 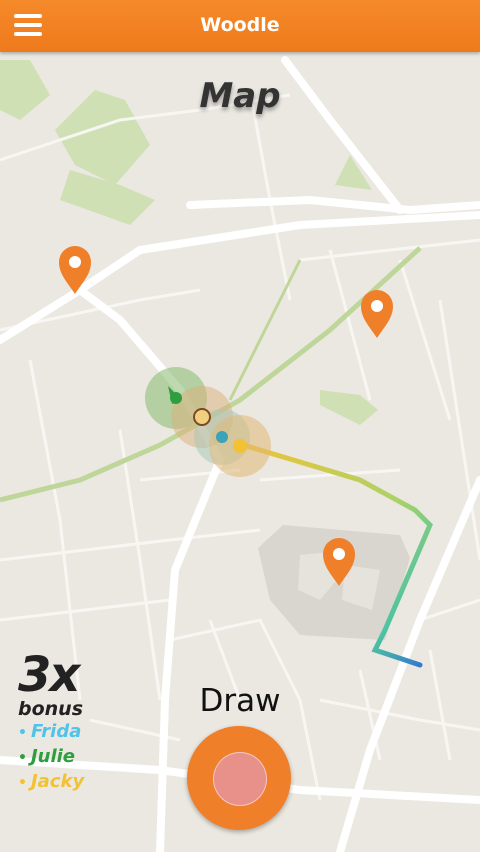 I want to click on bonus-label: bonus, so click(x=51, y=709).